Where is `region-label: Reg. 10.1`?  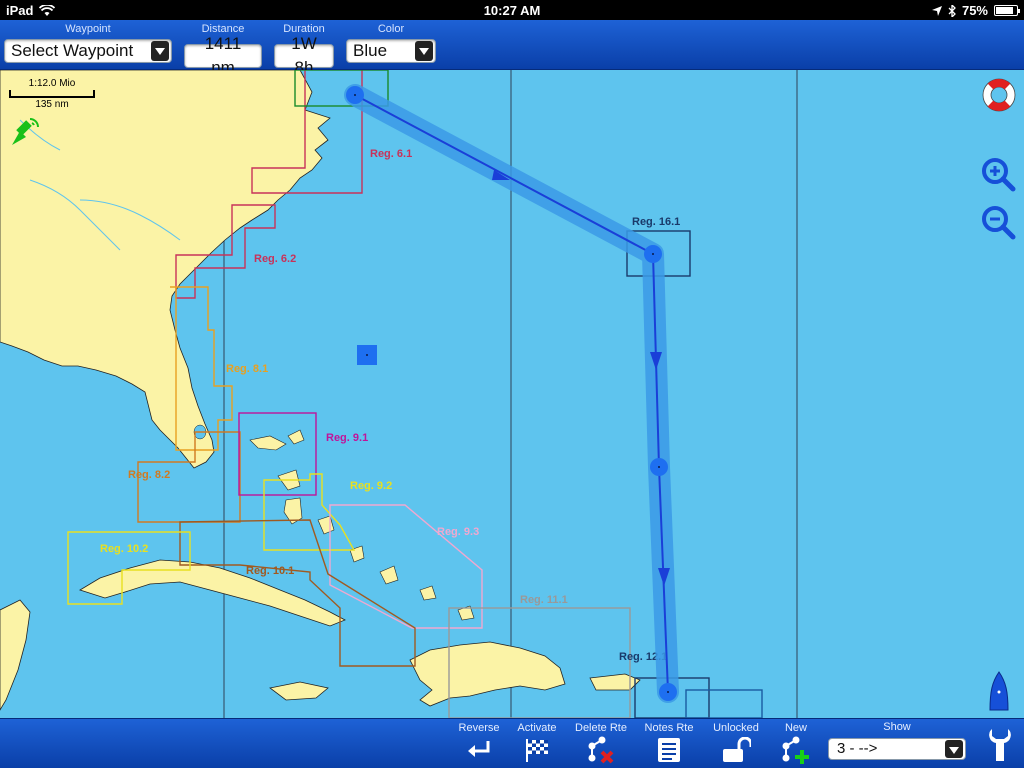 region-label: Reg. 10.1 is located at coordinates (270, 571).